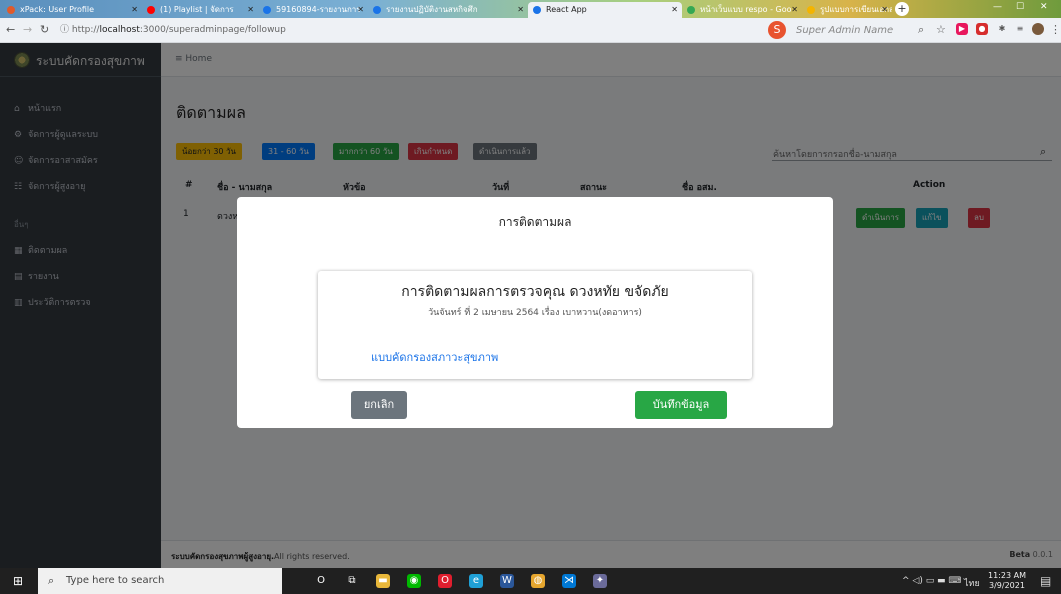 The width and height of the screenshot is (1061, 594). I want to click on language-indicator: ไทย, so click(972, 583).